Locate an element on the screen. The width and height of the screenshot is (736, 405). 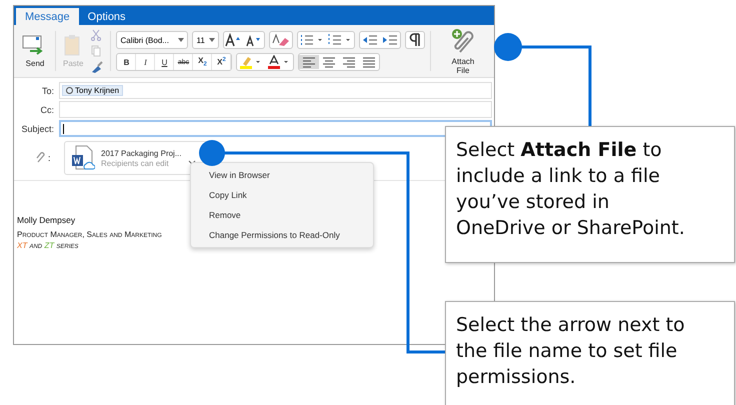
field-label: : is located at coordinates (50, 158).